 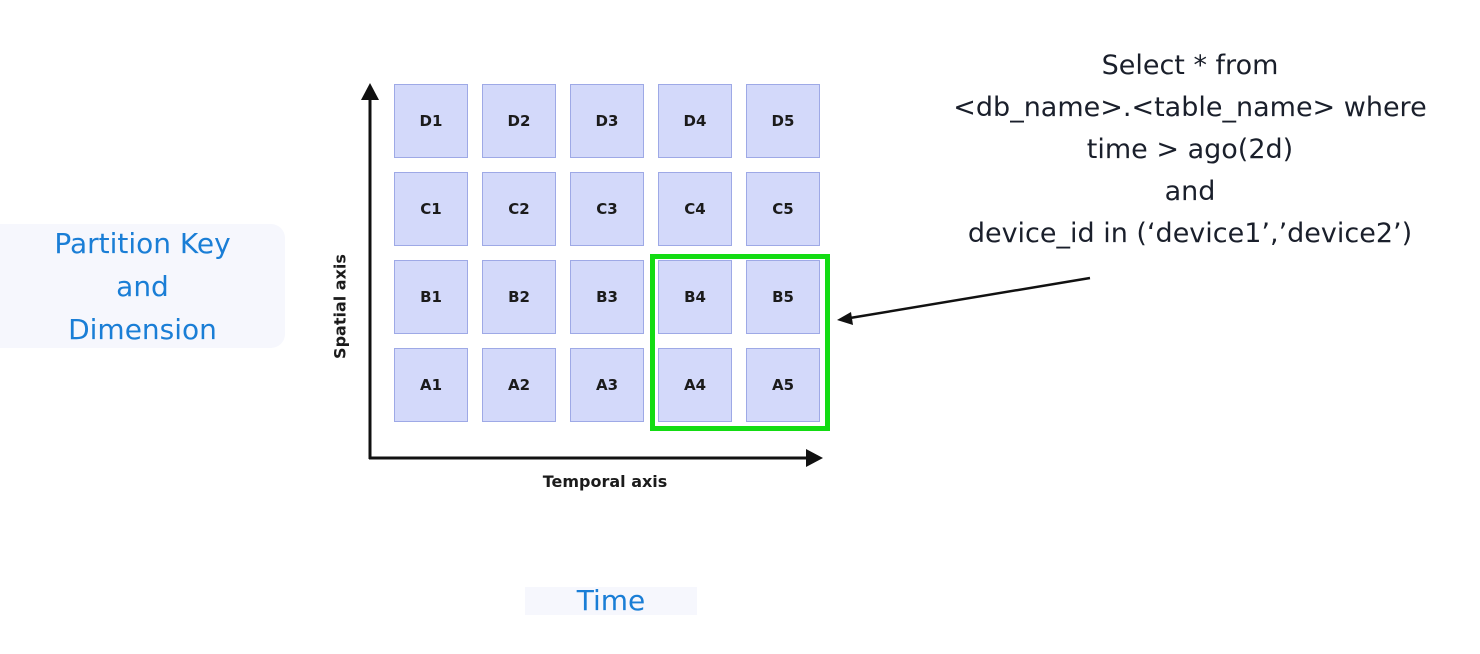 What do you see at coordinates (695, 209) in the screenshot?
I see `grid-cell-c4: C4` at bounding box center [695, 209].